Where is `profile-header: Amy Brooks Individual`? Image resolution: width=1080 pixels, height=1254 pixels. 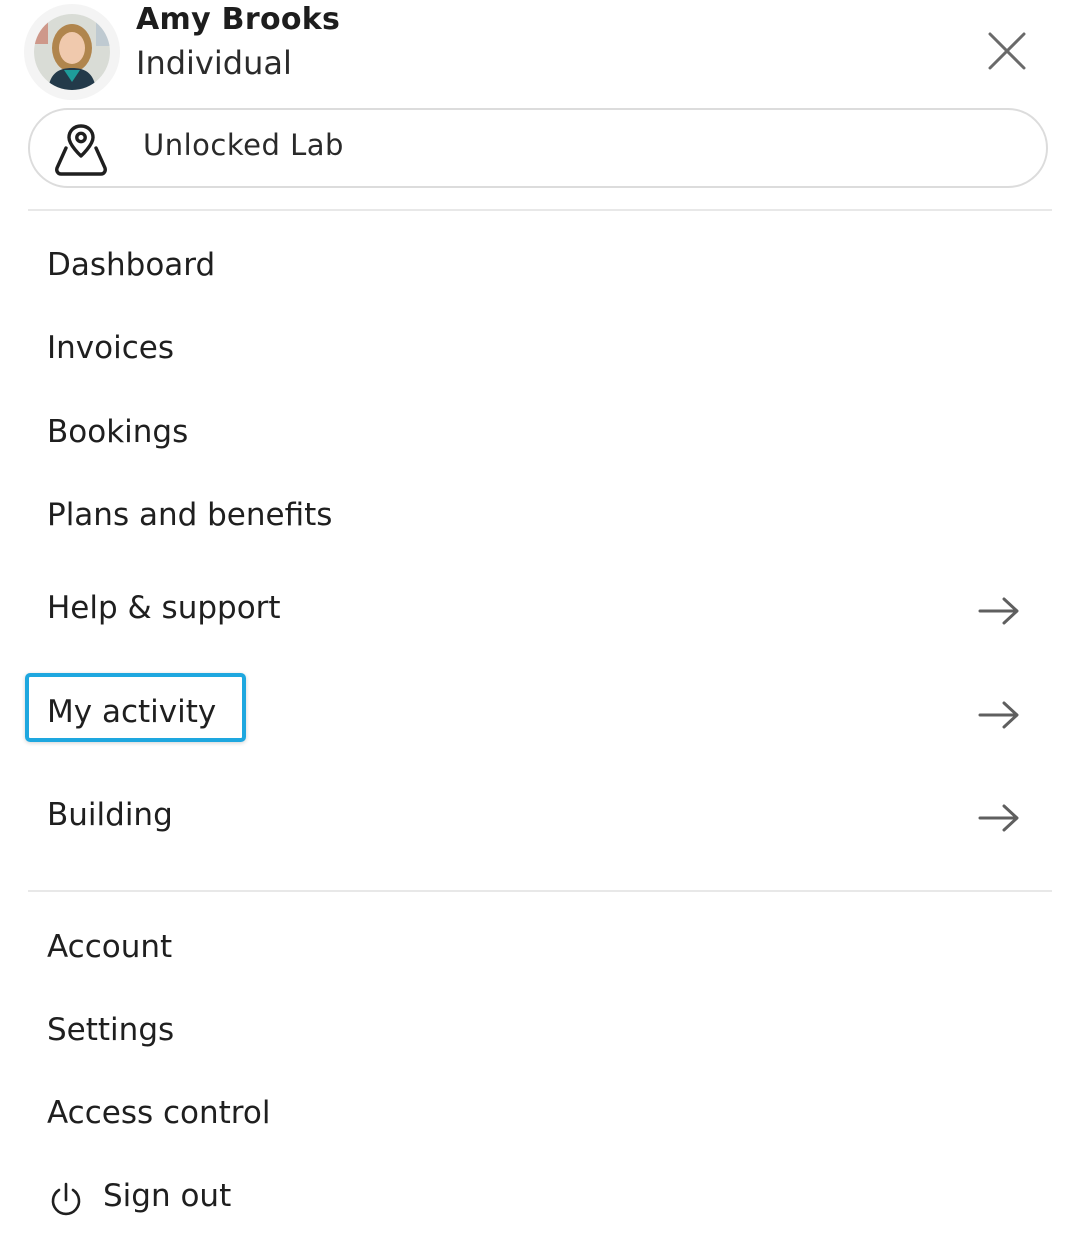 profile-header: Amy Brooks Individual is located at coordinates (540, 50).